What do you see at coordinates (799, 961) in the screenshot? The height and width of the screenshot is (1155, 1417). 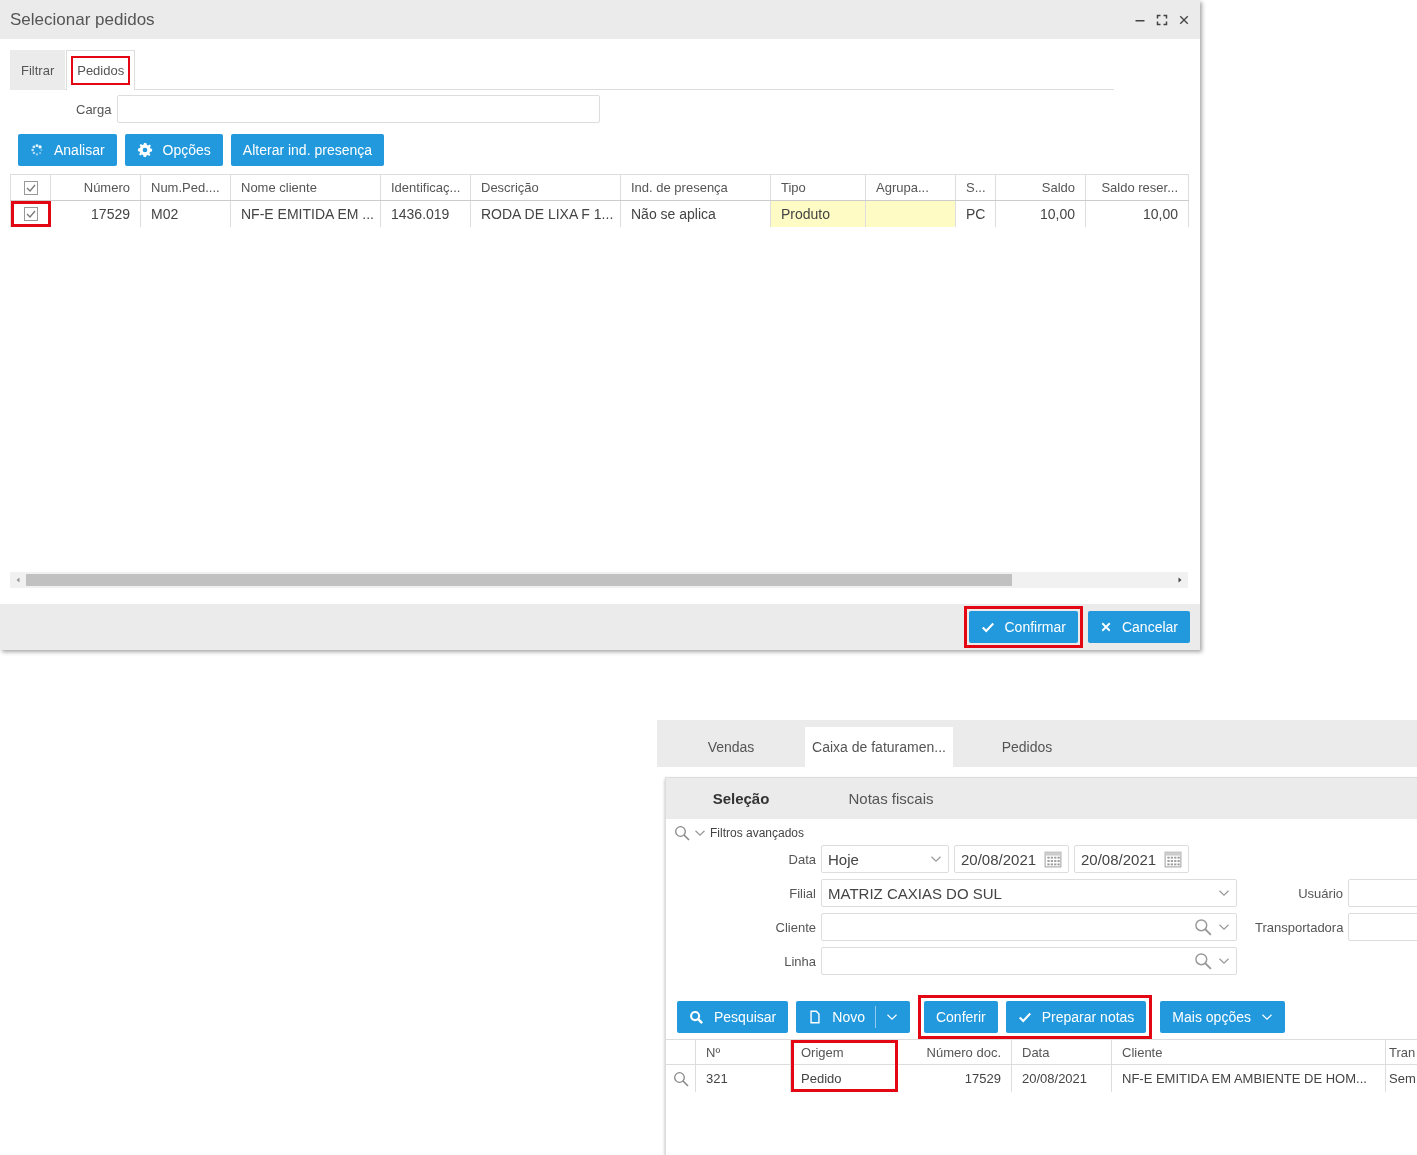 I see `field-label: Linha` at bounding box center [799, 961].